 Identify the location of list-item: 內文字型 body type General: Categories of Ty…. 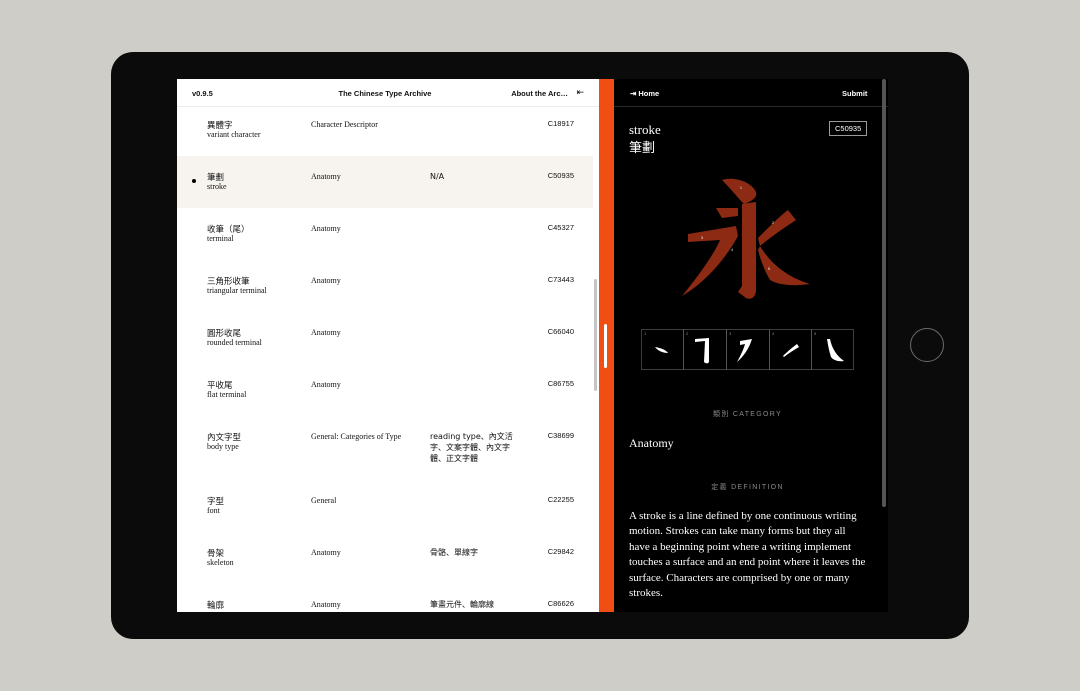
(385, 448).